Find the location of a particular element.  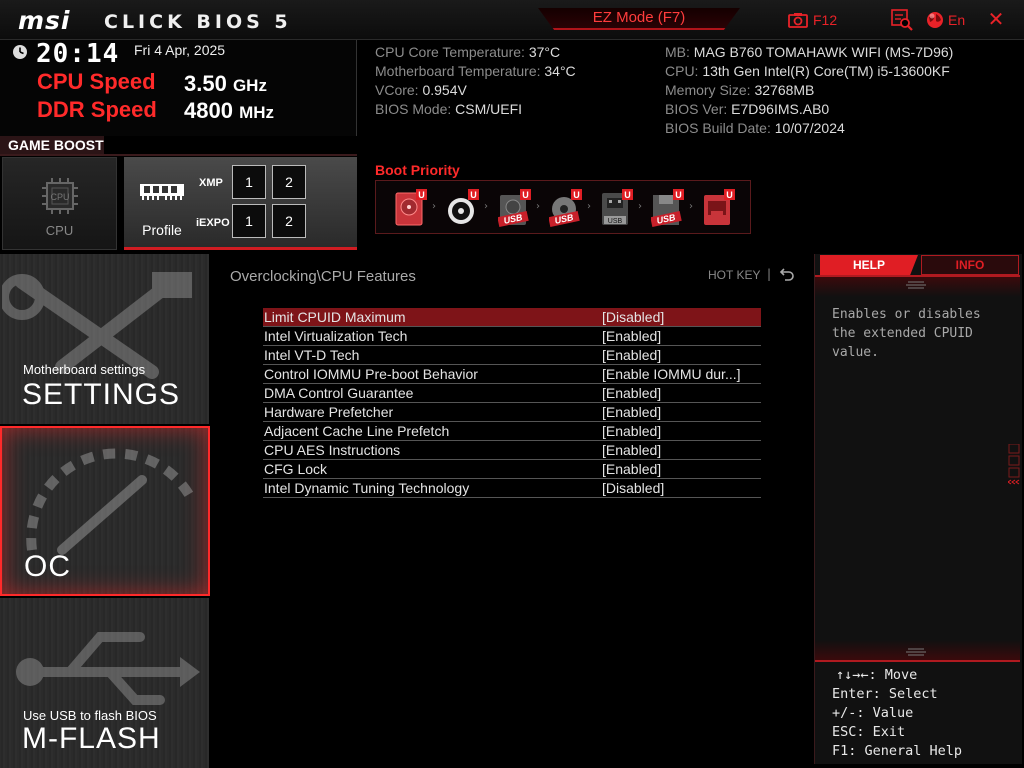

boot-device-usb-hdd: USB U is located at coordinates (514, 207).